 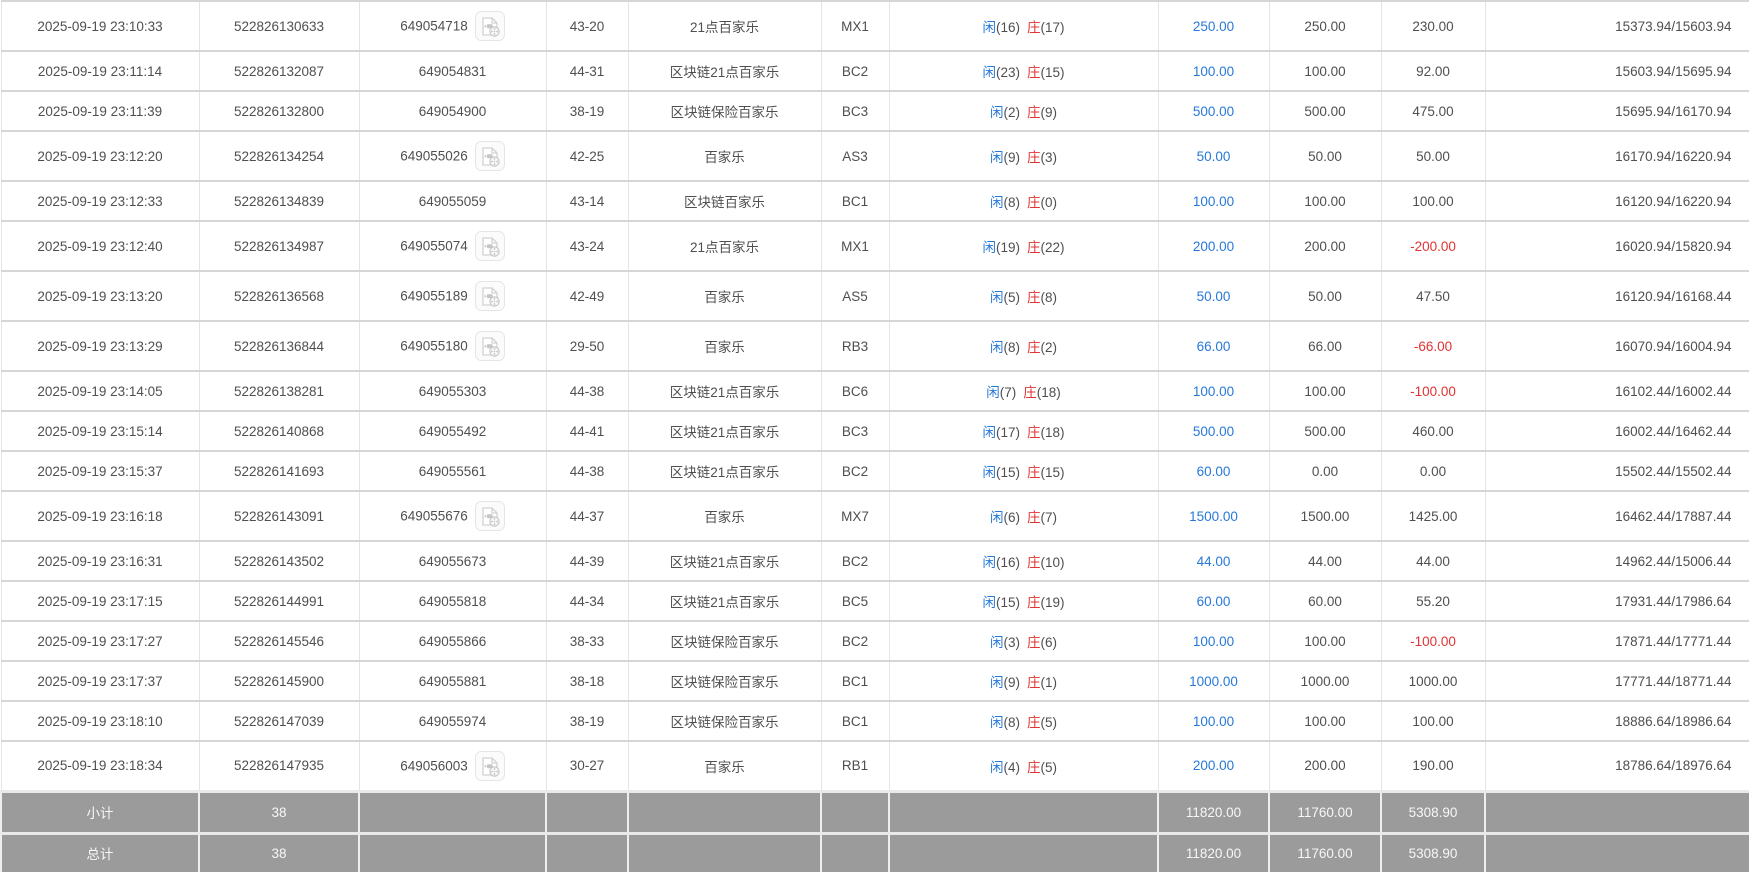 What do you see at coordinates (587, 681) in the screenshot?
I see `shoe-round-score: 38-18` at bounding box center [587, 681].